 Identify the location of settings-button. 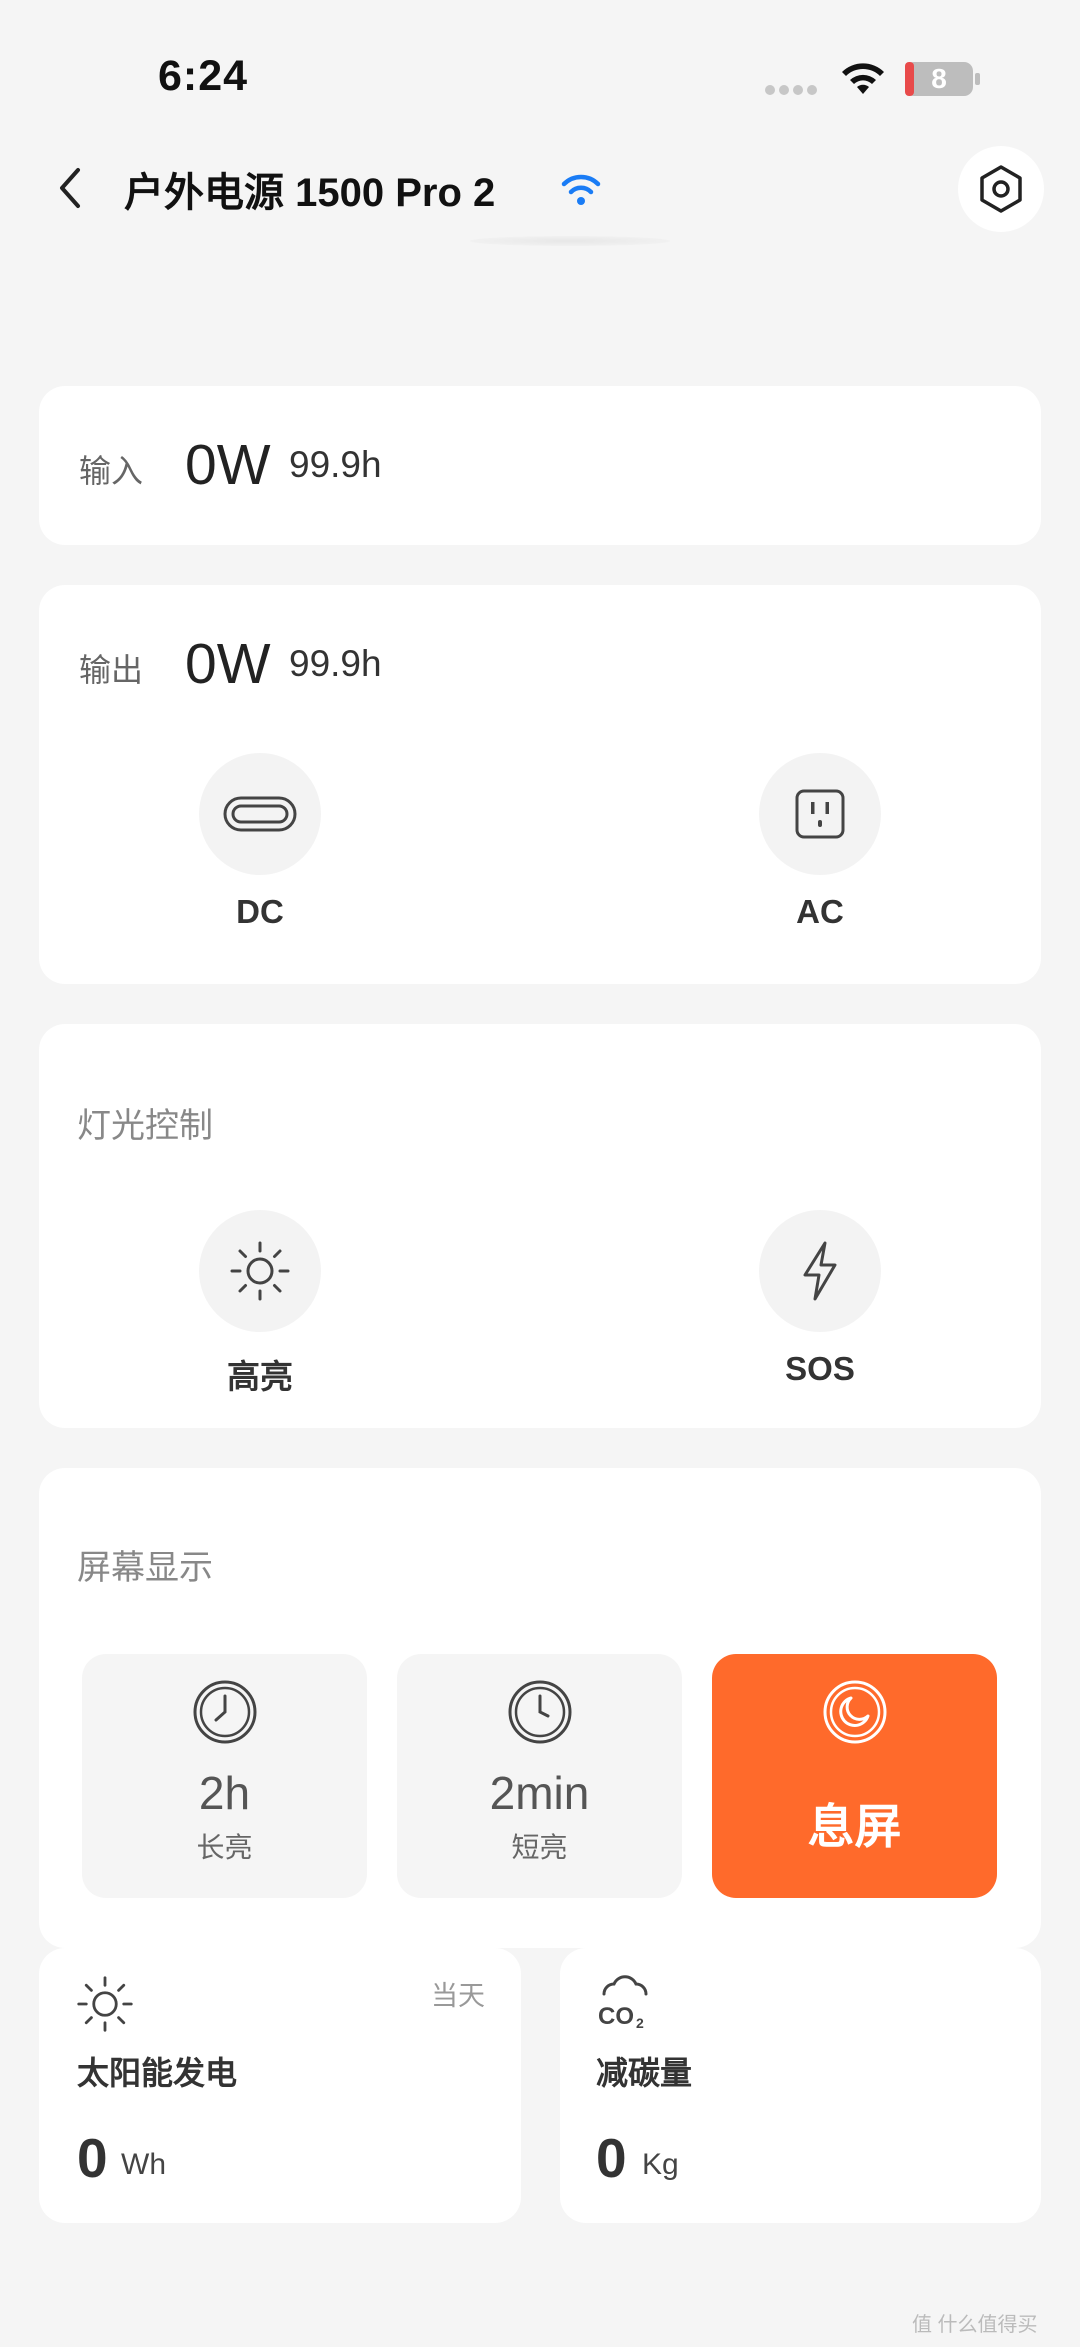
(1001, 189).